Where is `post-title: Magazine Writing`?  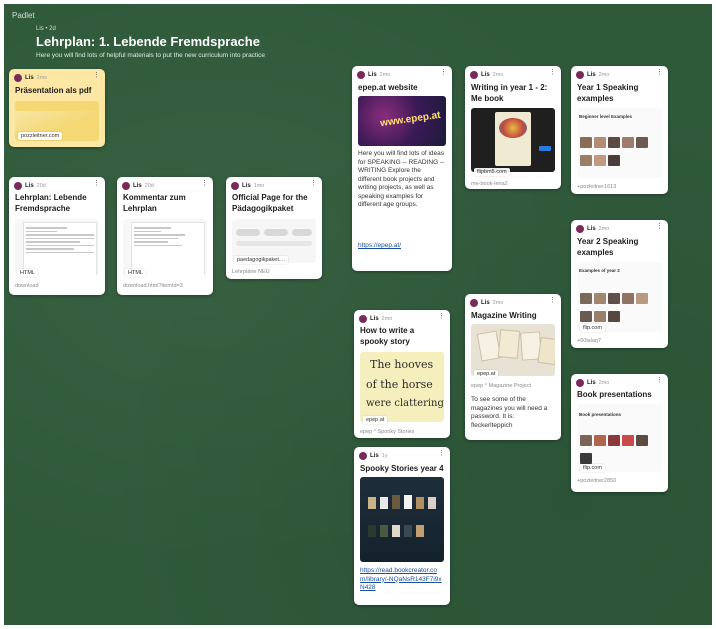
post-title: Magazine Writing is located at coordinates (504, 315).